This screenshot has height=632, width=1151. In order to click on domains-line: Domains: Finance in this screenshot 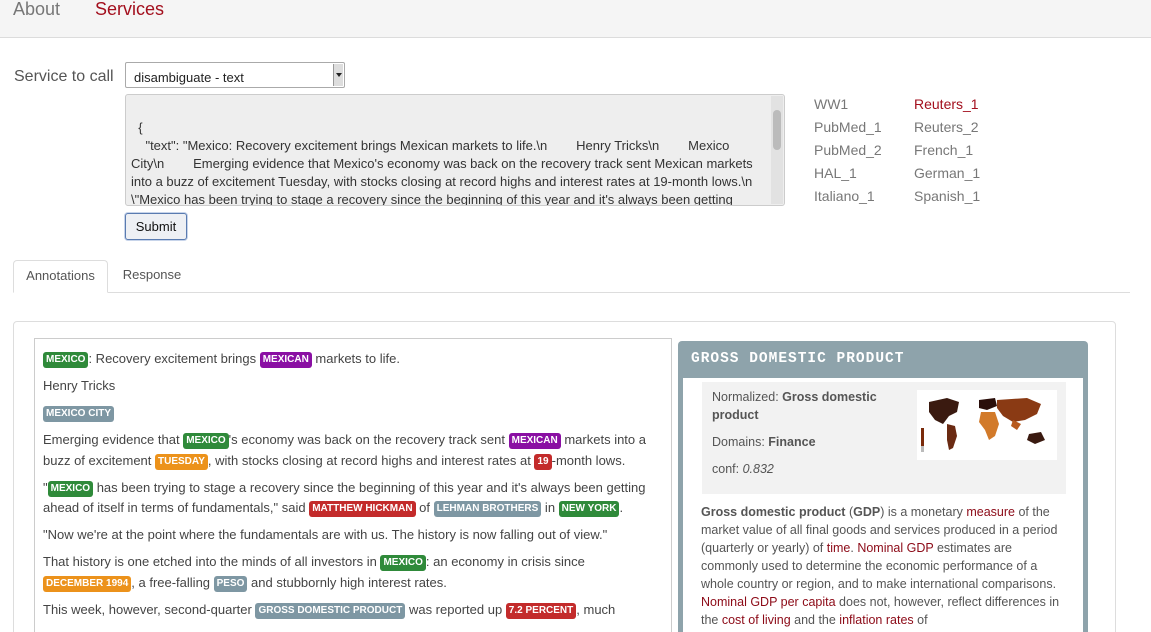, I will do `click(764, 442)`.